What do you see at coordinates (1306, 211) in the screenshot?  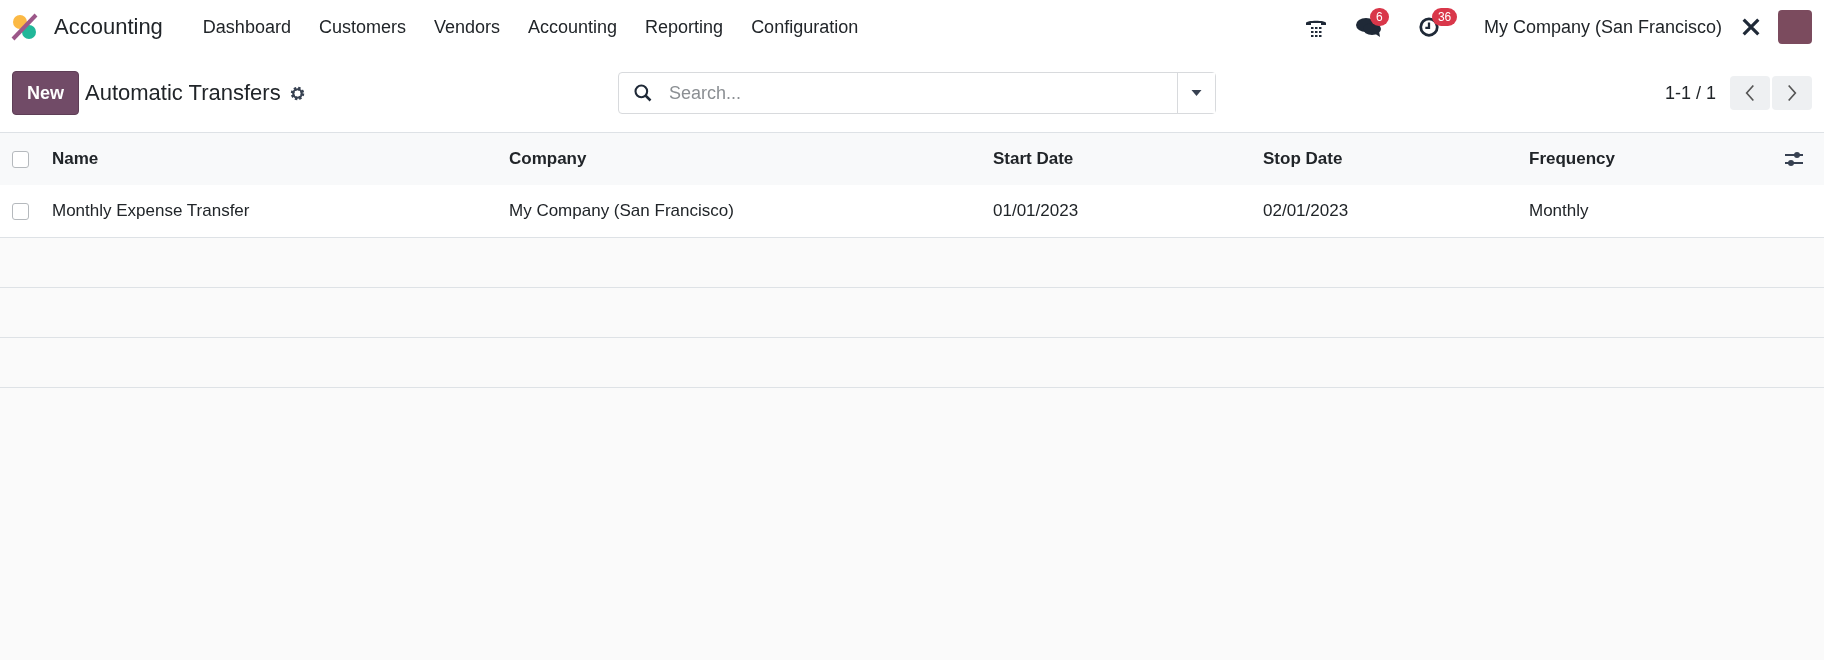 I see `table-cell-text: 02/01/2023` at bounding box center [1306, 211].